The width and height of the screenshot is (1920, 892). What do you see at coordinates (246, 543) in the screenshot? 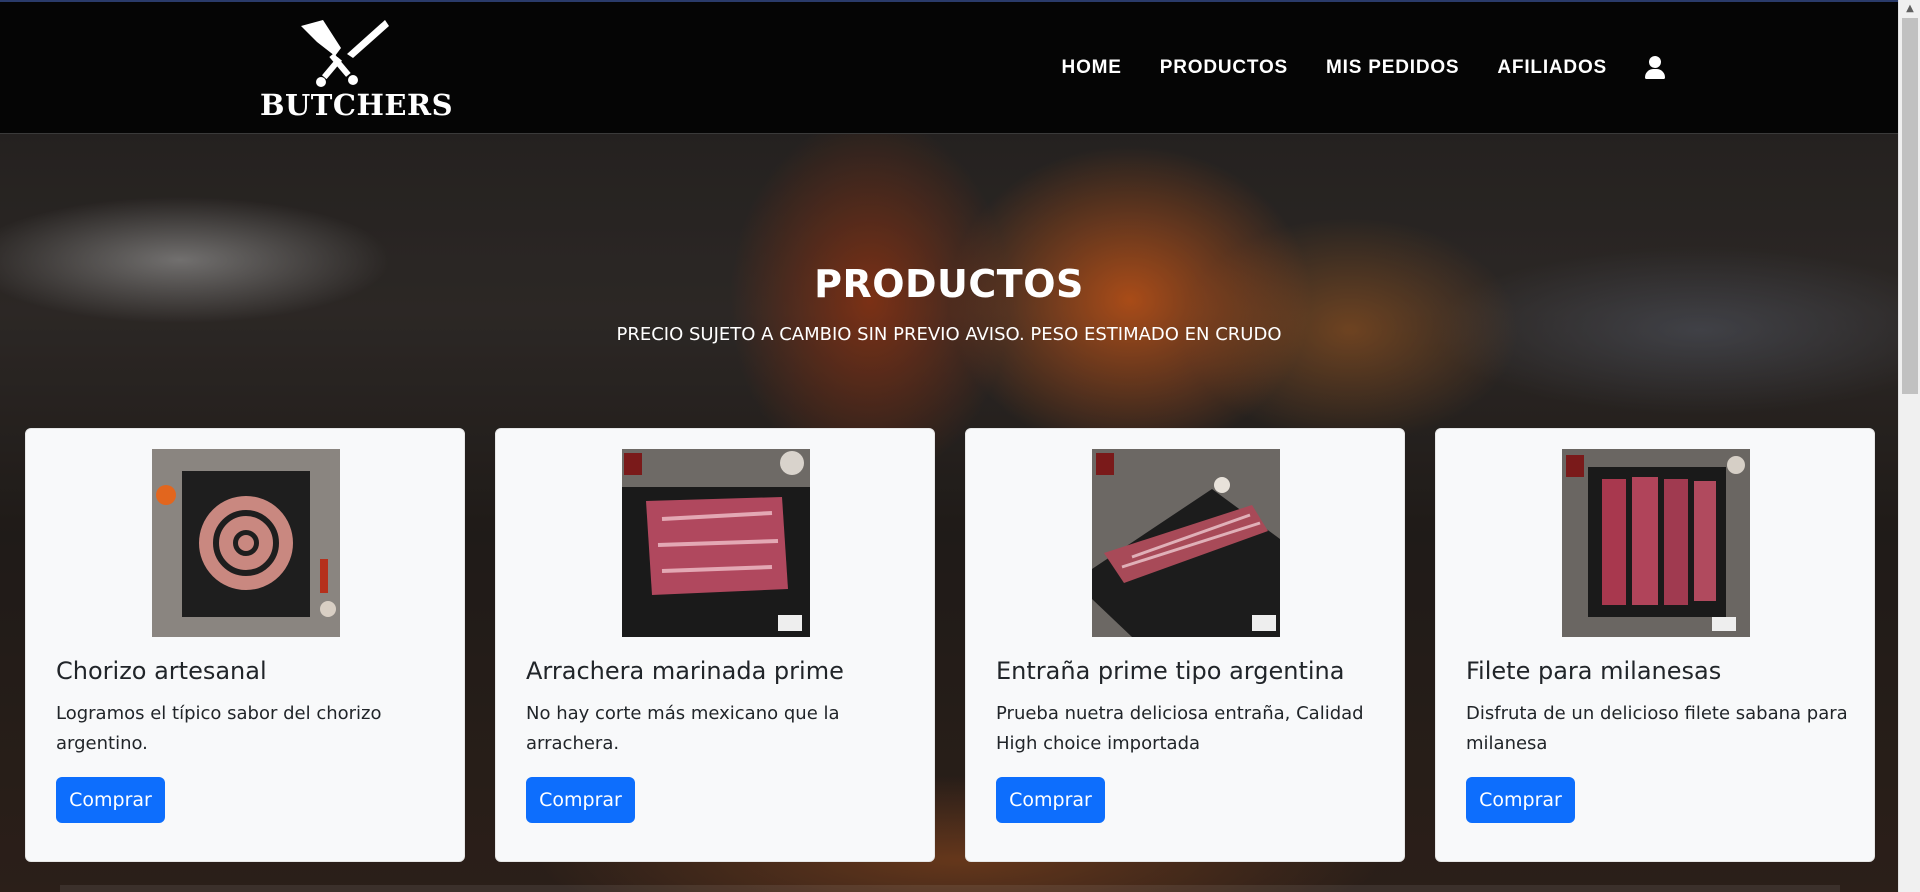
I see `product-image-chorizo` at bounding box center [246, 543].